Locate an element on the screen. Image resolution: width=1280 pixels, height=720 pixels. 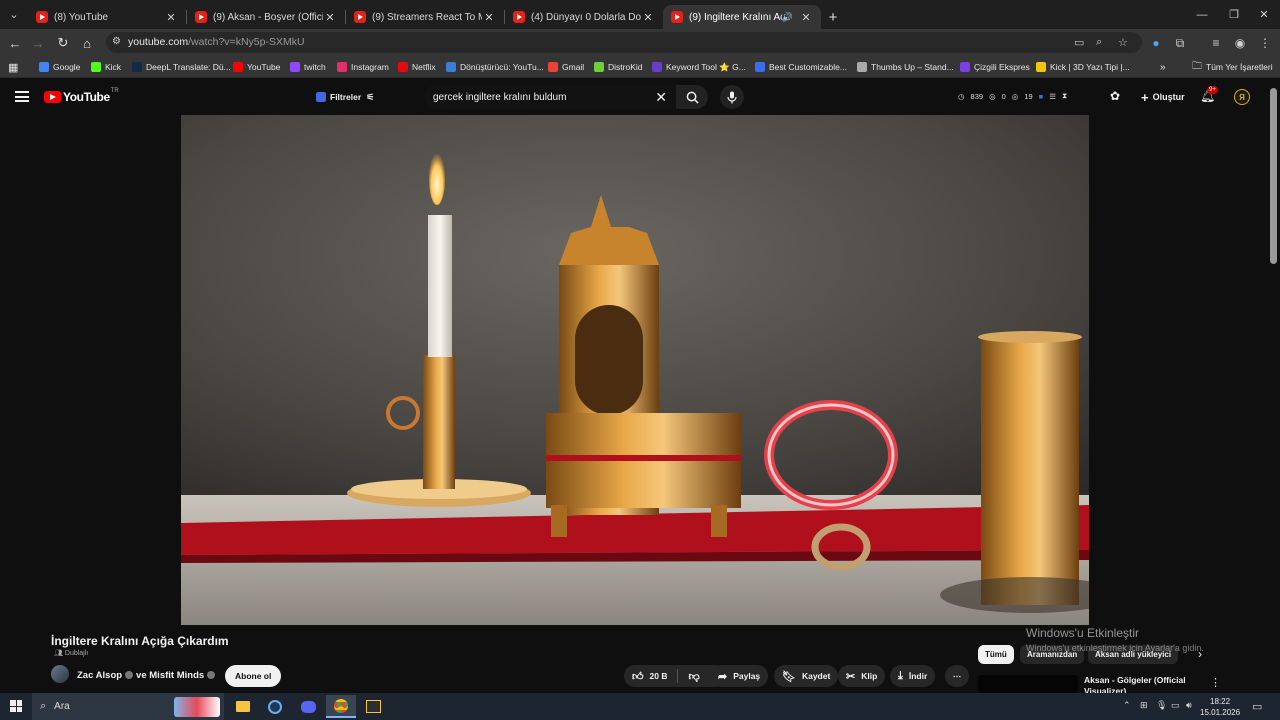
browser-tab-active: (9) İngiltere Kralını Açığa Ç 🔊 ✕ is located at coordinates (742, 17).